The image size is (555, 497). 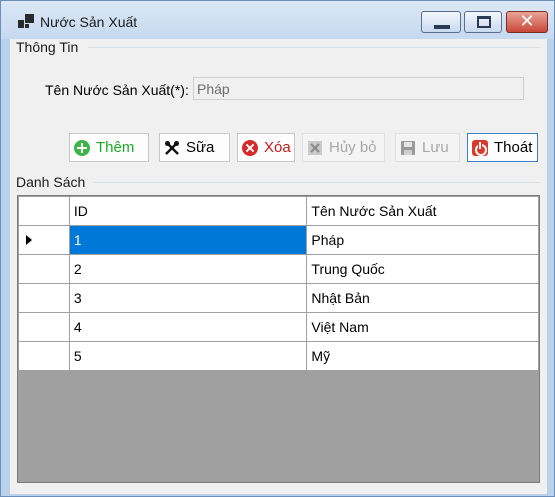 What do you see at coordinates (422, 327) in the screenshot?
I see `cell-name: Việt Nam` at bounding box center [422, 327].